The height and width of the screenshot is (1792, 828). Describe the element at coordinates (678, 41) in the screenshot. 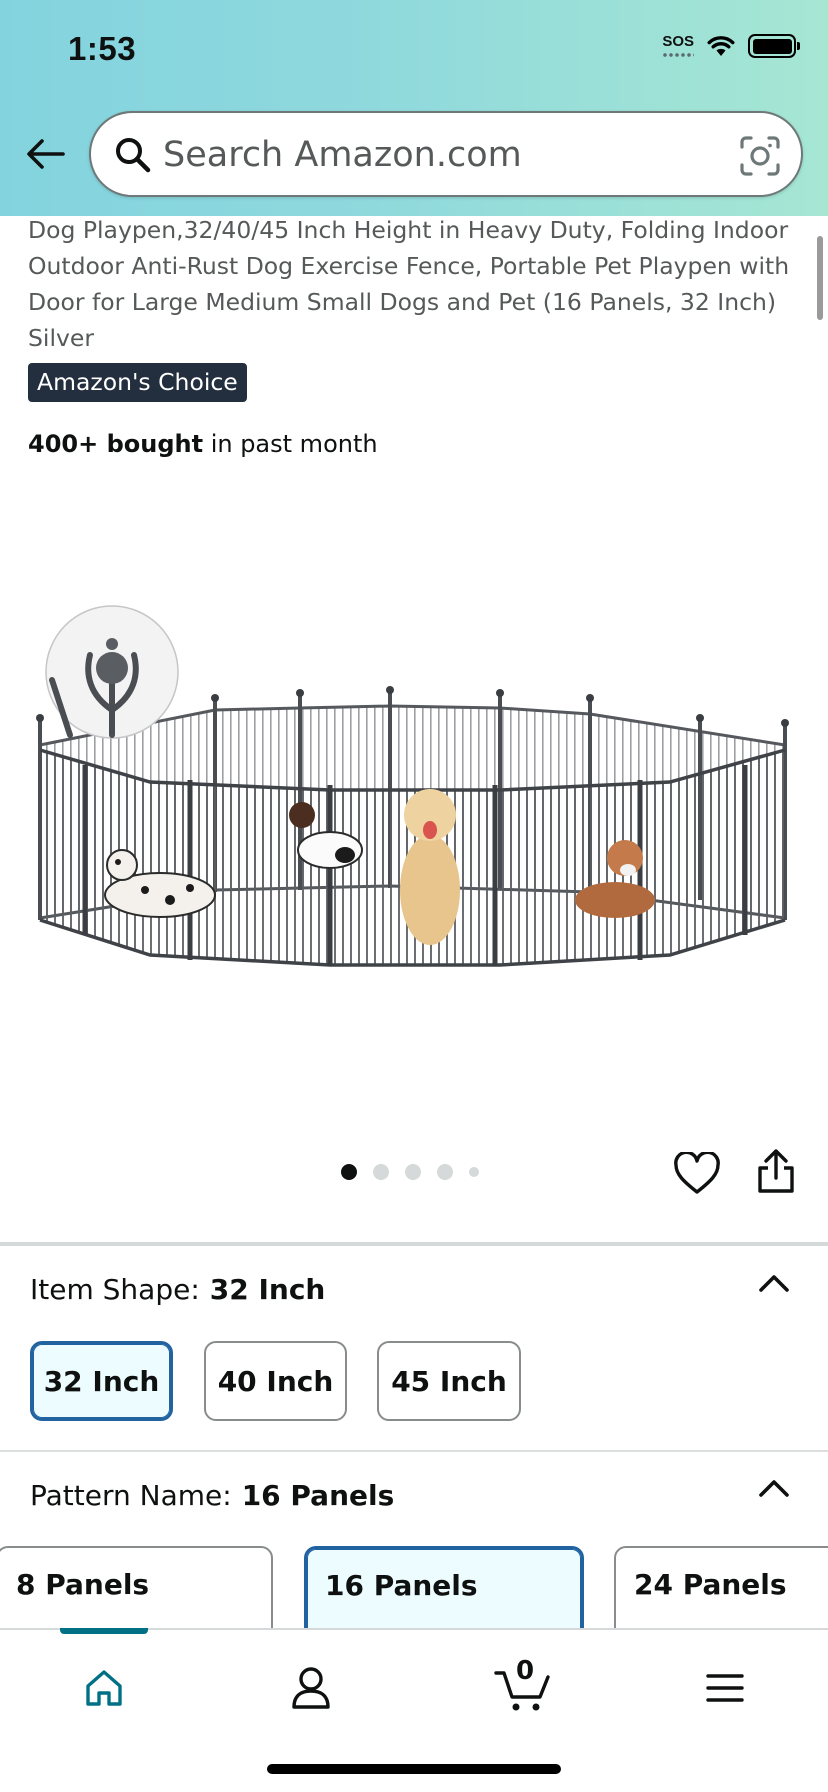

I see `sos-label: SOS` at that location.